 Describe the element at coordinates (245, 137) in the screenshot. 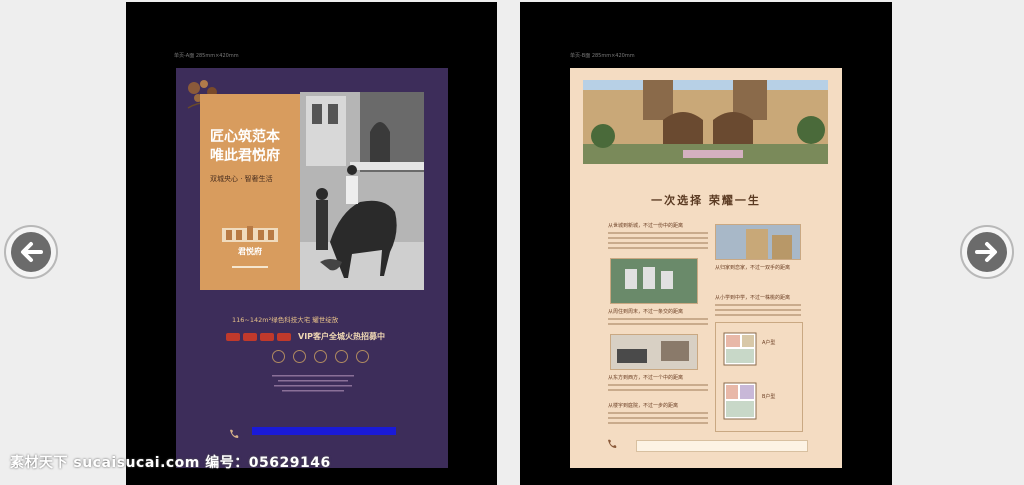

I see `headline-line-1: 匠心筑范本` at that location.